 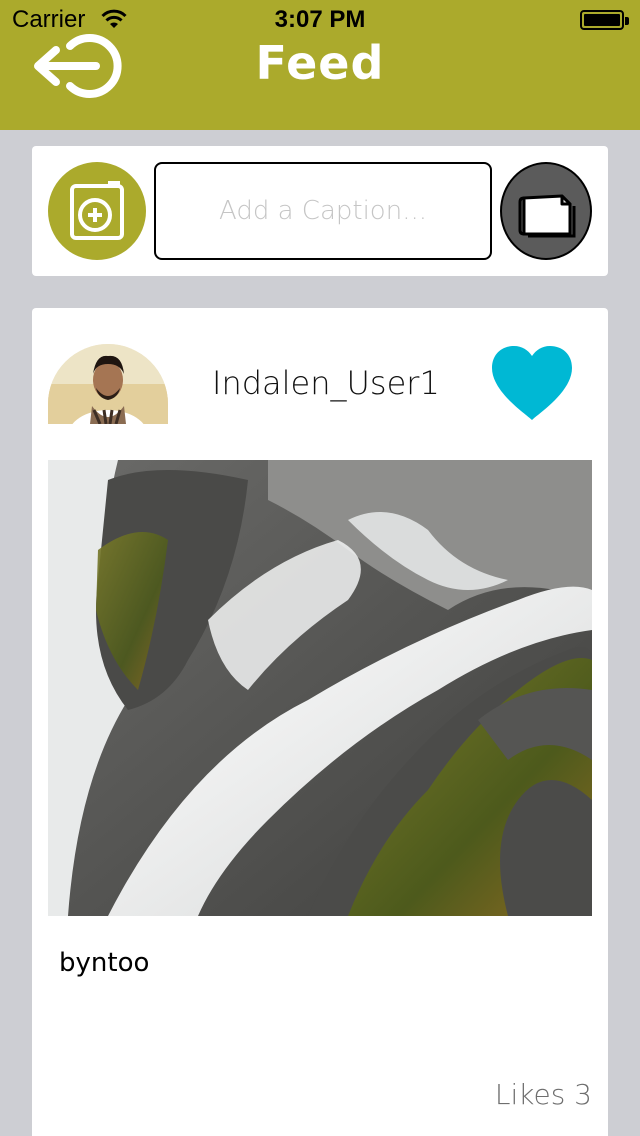 I want to click on page-title: Feed, so click(x=320, y=63).